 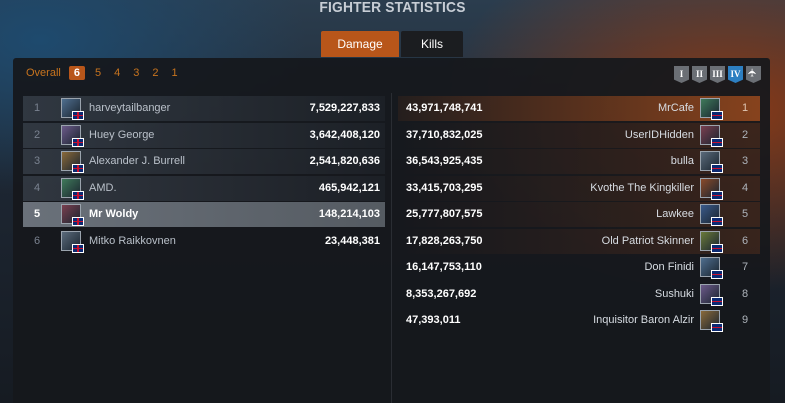 What do you see at coordinates (674, 293) in the screenshot?
I see `player-name: Sushuki` at bounding box center [674, 293].